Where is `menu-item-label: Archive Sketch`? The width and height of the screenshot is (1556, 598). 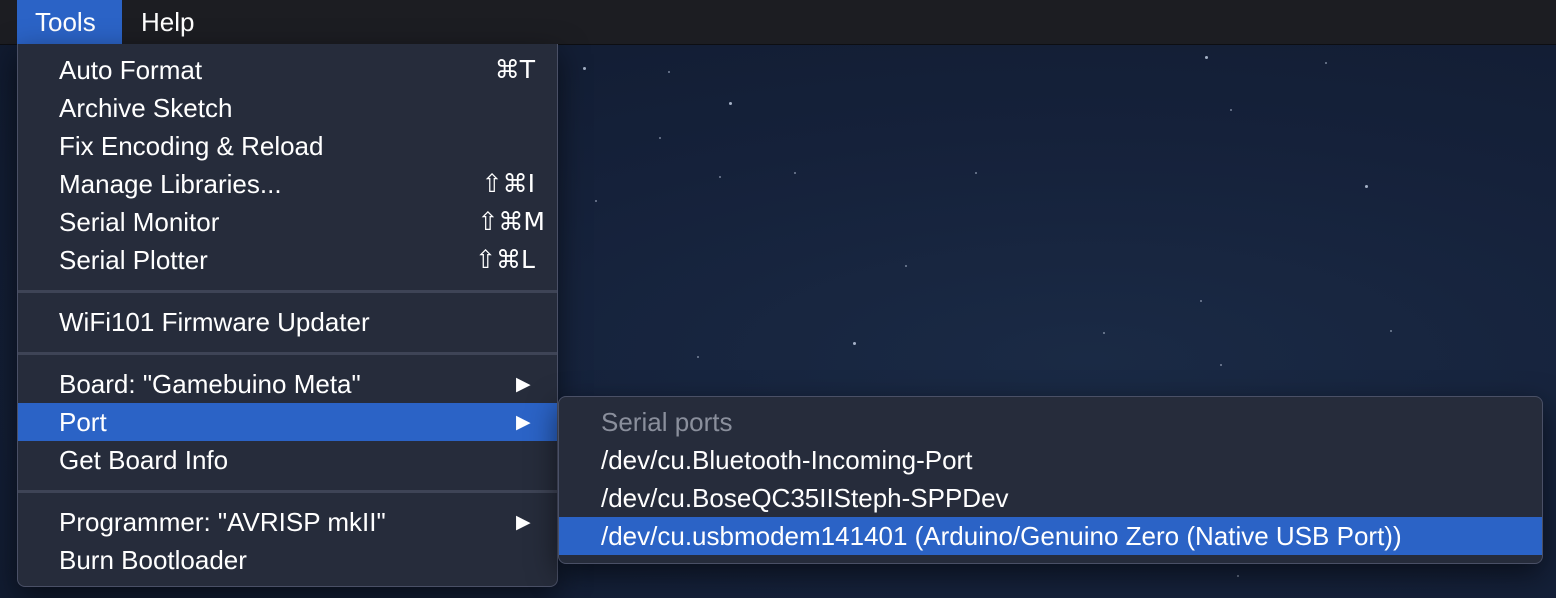 menu-item-label: Archive Sketch is located at coordinates (146, 108).